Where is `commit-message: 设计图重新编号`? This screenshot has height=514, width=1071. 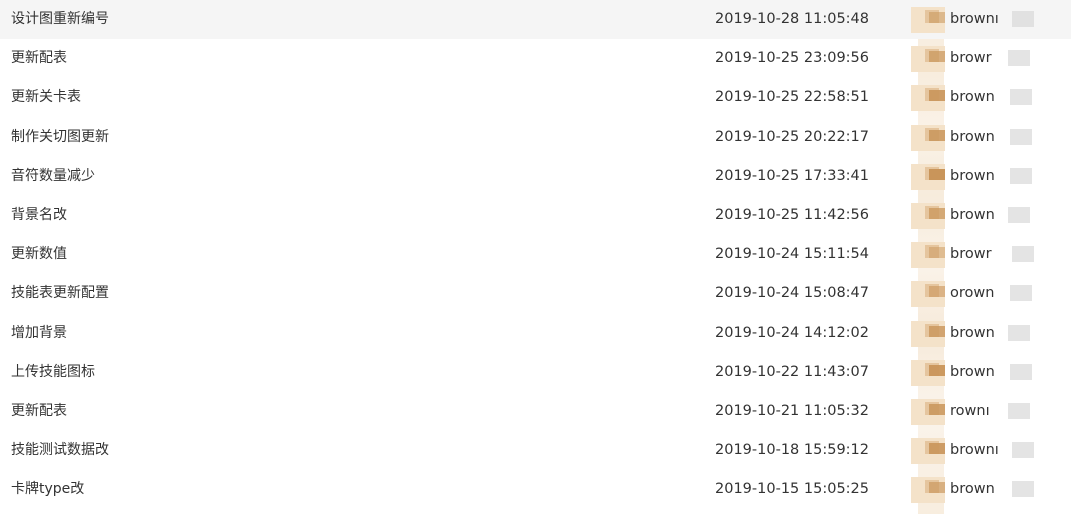
commit-message: 设计图重新编号 is located at coordinates (60, 19).